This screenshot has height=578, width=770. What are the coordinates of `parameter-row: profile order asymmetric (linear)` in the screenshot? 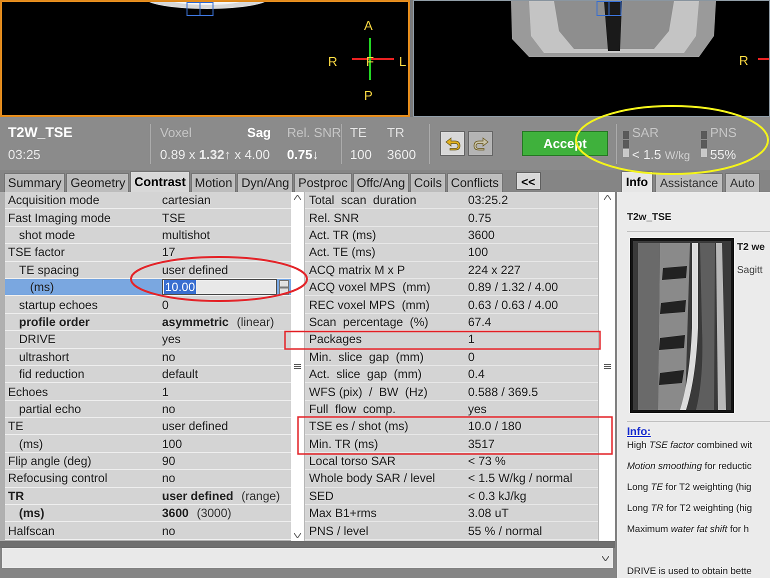 It's located at (148, 323).